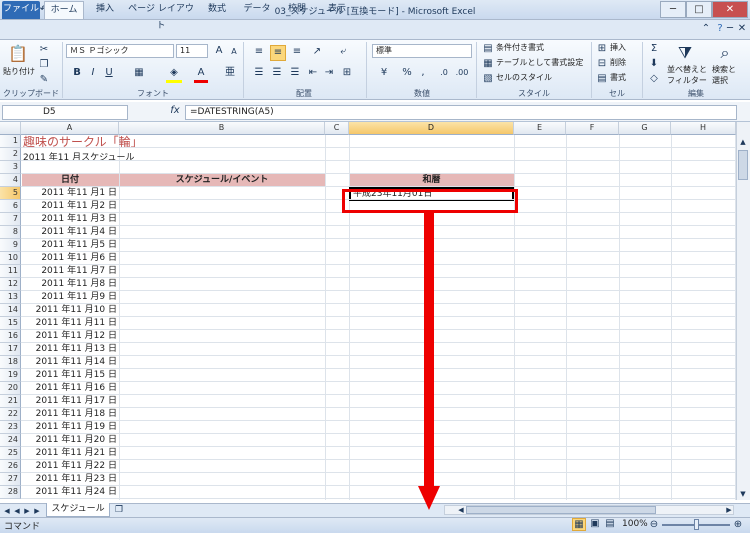 This screenshot has height=533, width=750. What do you see at coordinates (161, 16) in the screenshot?
I see `tab-page-layout: ページ レイアウト` at bounding box center [161, 16].